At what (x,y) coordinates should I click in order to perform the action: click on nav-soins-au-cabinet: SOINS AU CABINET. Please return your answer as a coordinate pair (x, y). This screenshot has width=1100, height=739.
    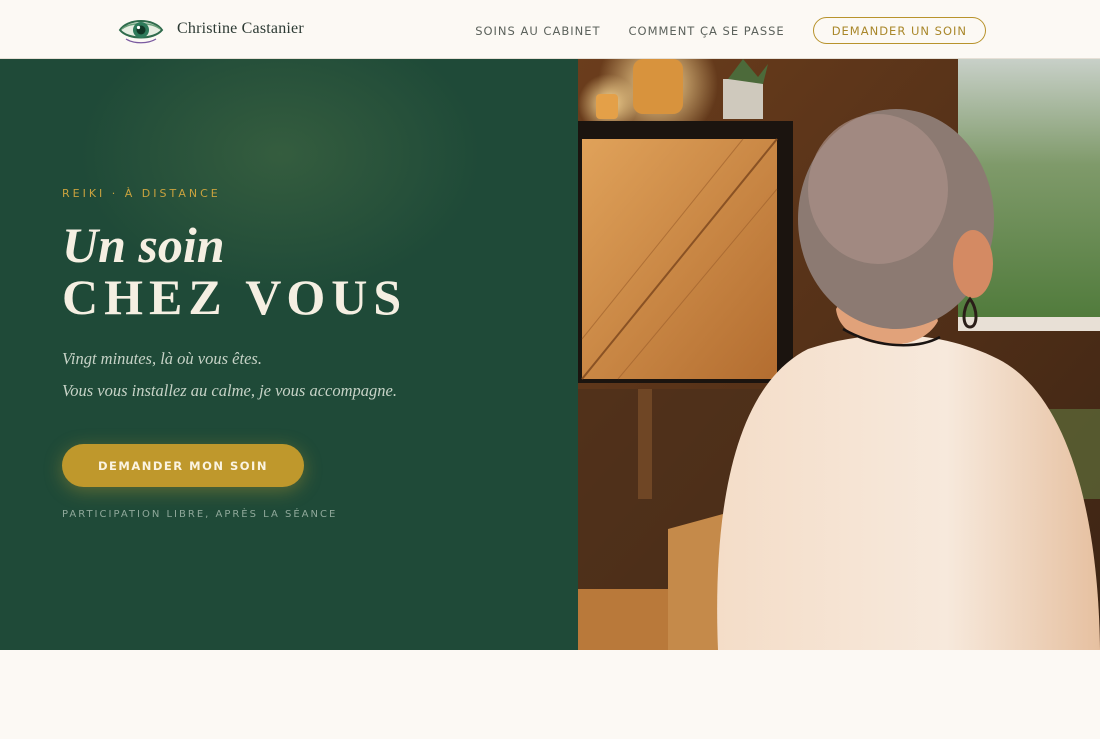
    Looking at the image, I should click on (537, 31).